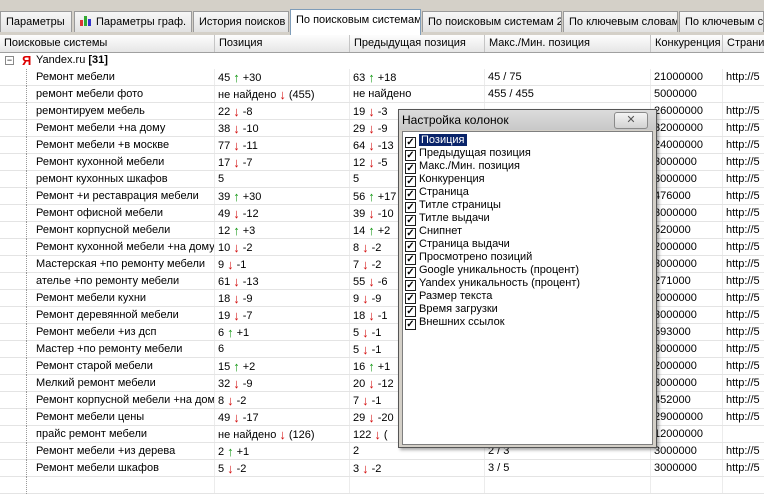 The height and width of the screenshot is (494, 764). I want to click on tab-by-search-engines-2: По поисковым системам 2, so click(492, 21).